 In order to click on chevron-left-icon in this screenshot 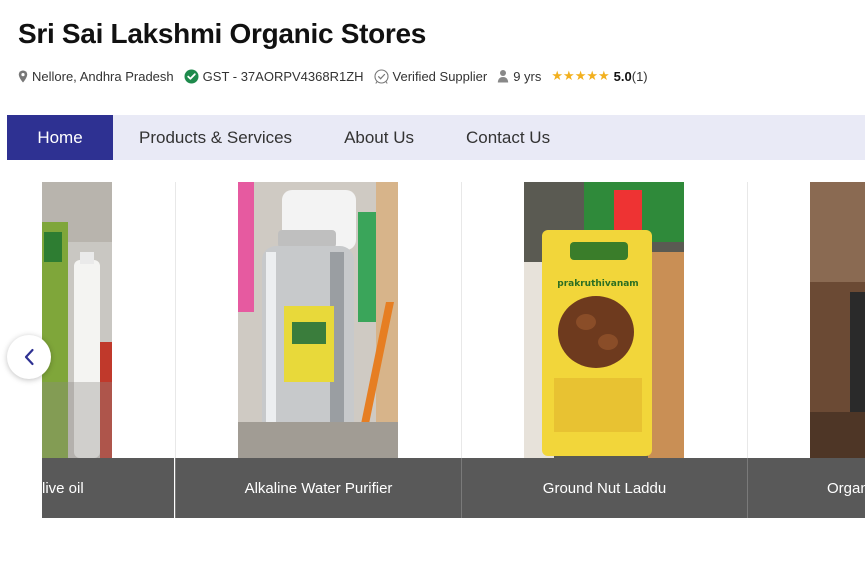, I will do `click(29, 357)`.